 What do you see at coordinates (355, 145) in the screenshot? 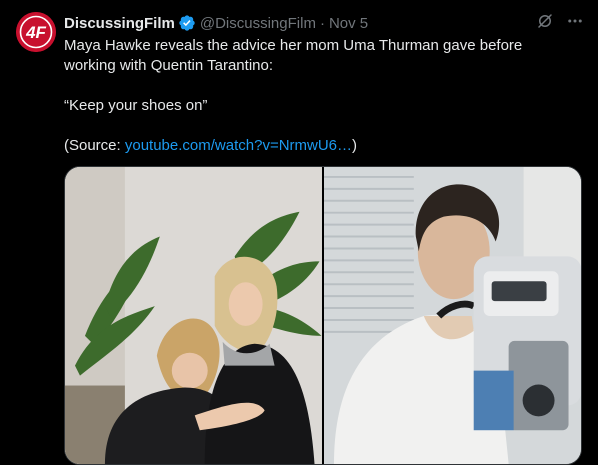
I see `source-suffix: )` at bounding box center [355, 145].